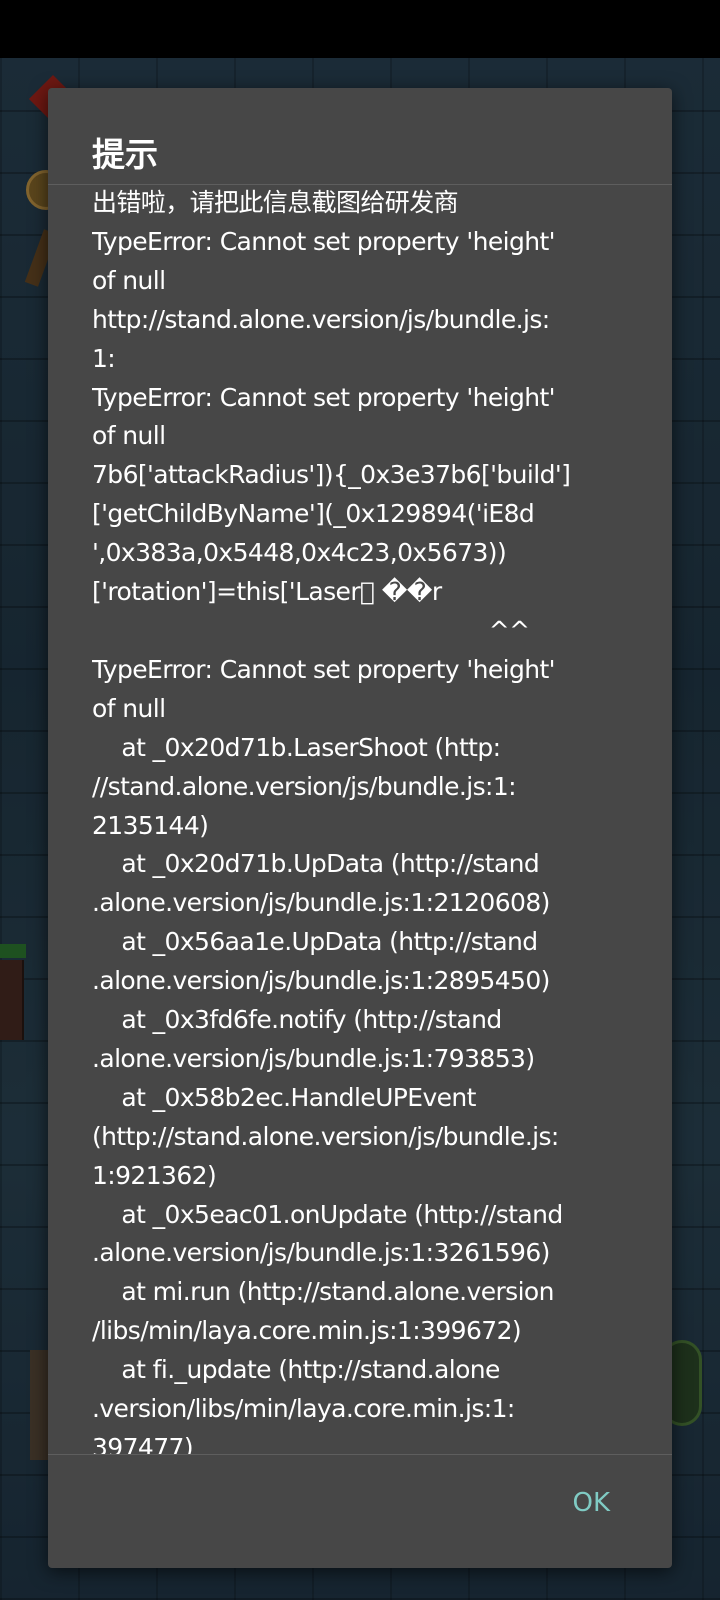 Image resolution: width=720 pixels, height=1600 pixels. What do you see at coordinates (125, 154) in the screenshot?
I see `dialog-title: 提示` at bounding box center [125, 154].